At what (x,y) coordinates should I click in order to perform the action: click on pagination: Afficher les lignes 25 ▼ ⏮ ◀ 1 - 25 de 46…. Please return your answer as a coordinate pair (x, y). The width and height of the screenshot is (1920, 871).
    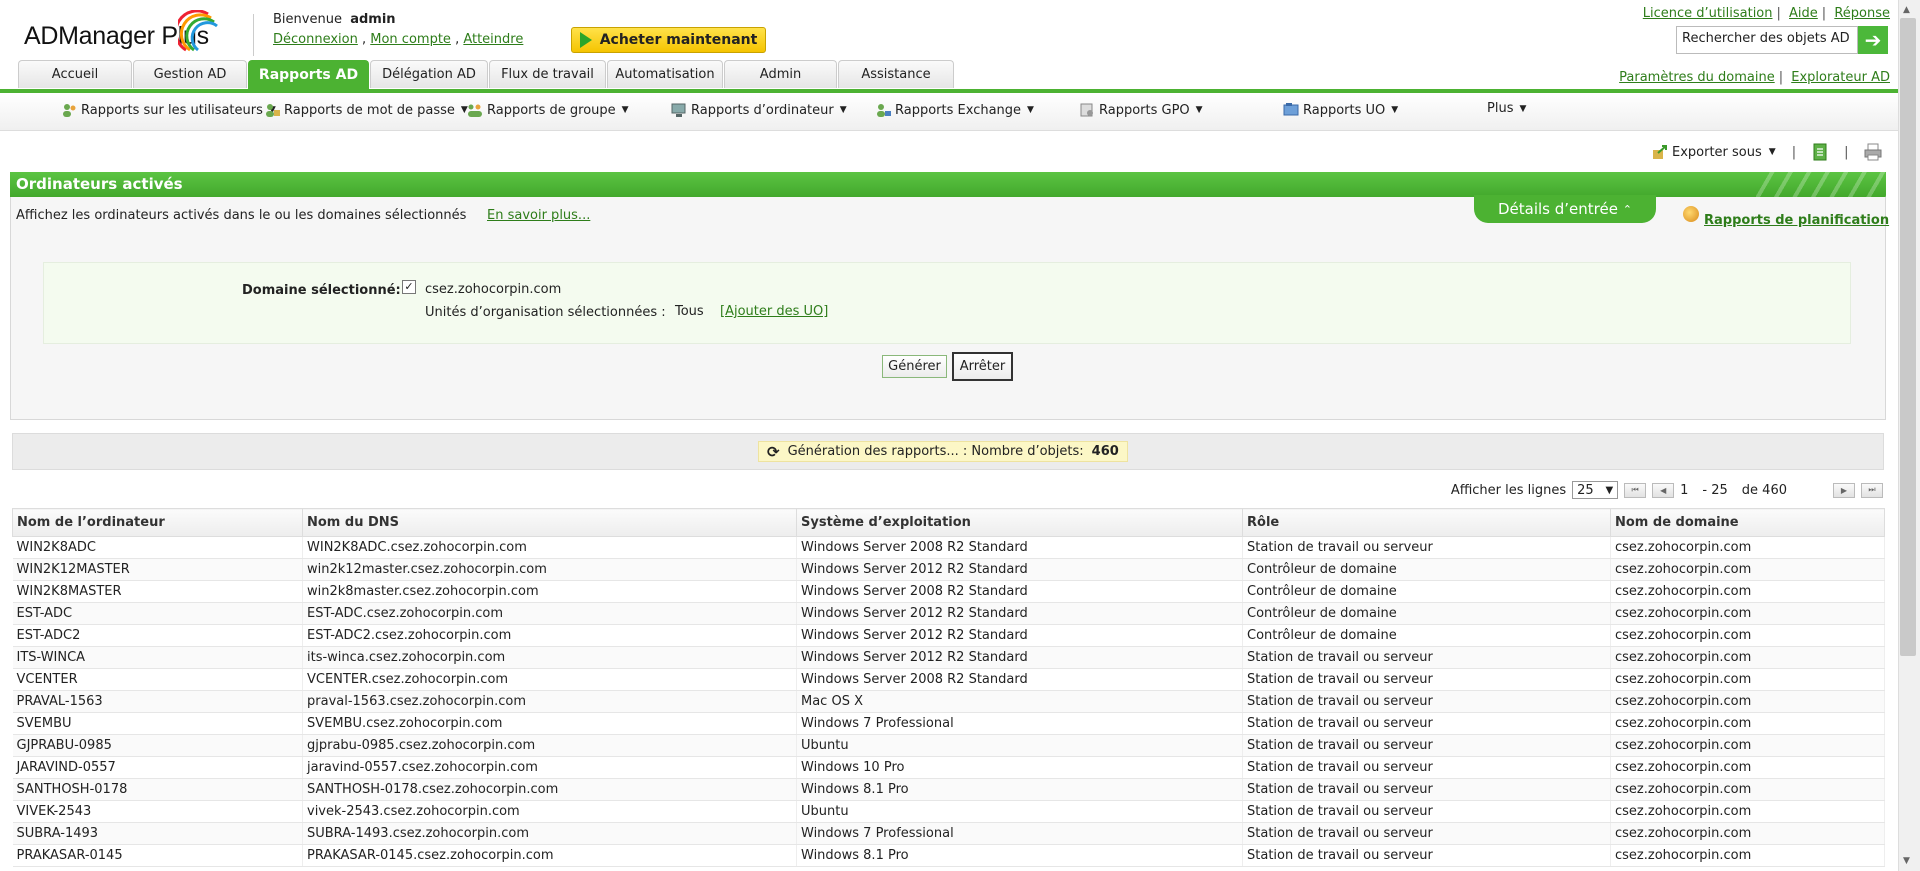
    Looking at the image, I should click on (1667, 490).